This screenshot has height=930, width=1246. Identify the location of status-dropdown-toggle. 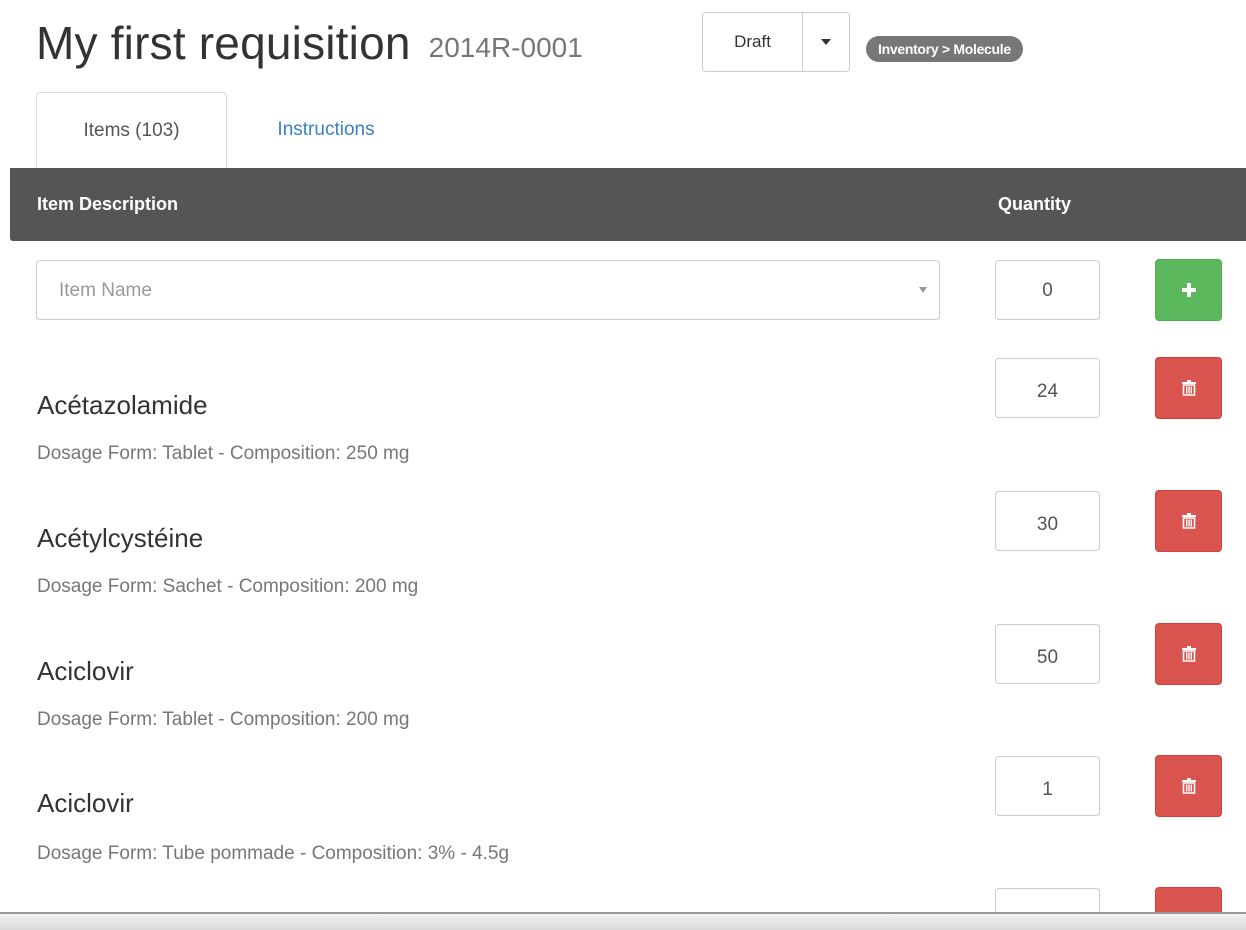
(826, 42).